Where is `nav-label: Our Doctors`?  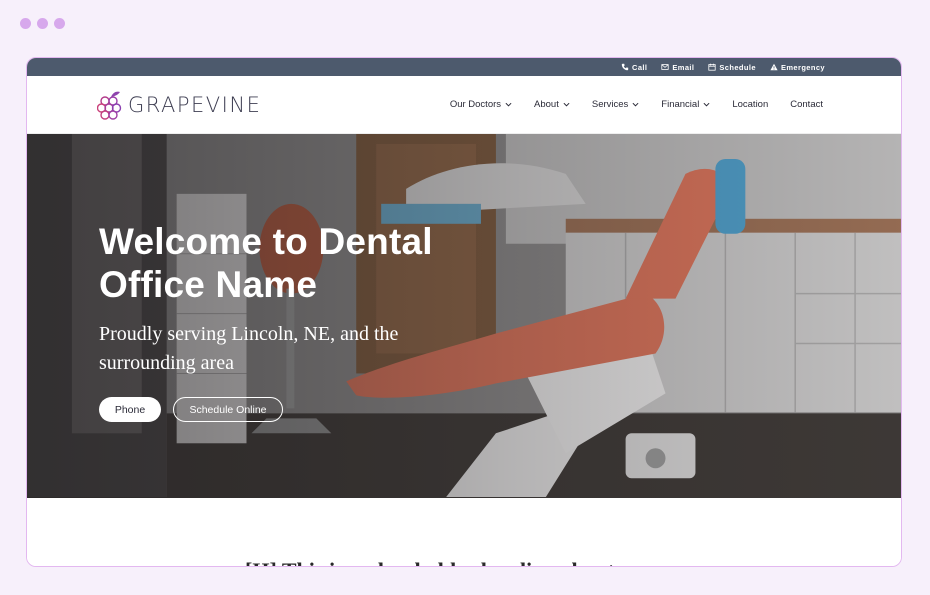 nav-label: Our Doctors is located at coordinates (475, 104).